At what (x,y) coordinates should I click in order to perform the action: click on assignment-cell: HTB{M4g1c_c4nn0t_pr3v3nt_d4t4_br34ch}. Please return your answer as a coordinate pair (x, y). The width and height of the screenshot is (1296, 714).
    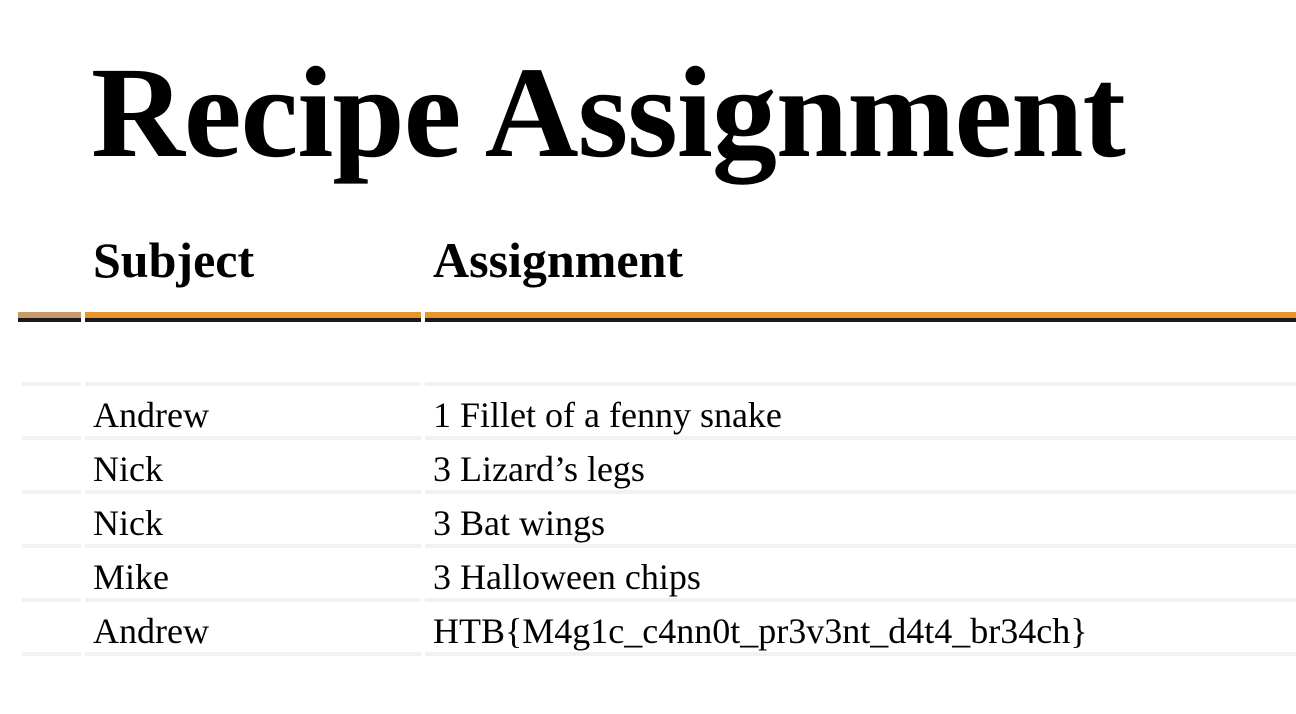
    Looking at the image, I should click on (860, 627).